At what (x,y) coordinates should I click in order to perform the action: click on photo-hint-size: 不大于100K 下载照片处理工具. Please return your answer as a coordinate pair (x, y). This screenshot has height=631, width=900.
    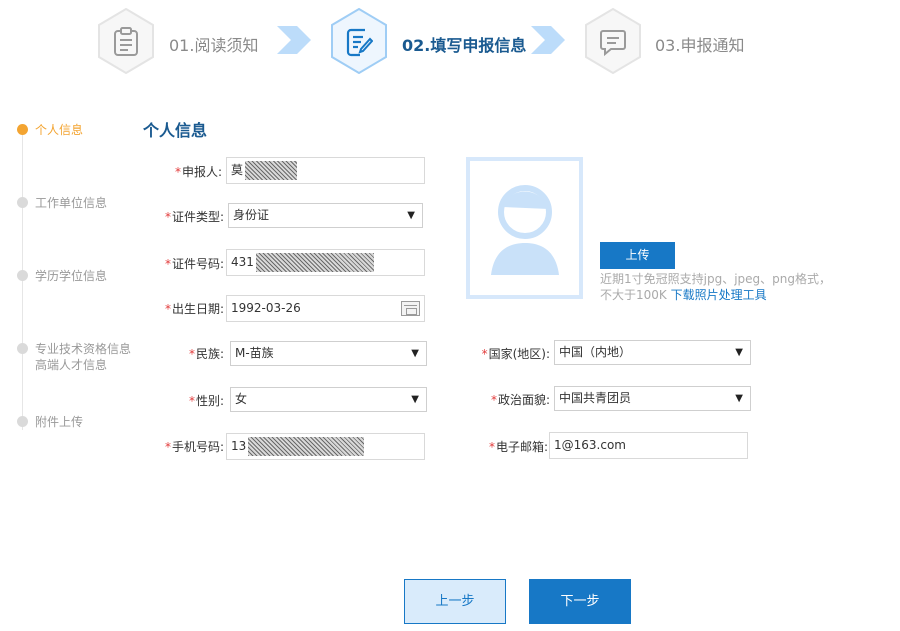
    Looking at the image, I should click on (683, 295).